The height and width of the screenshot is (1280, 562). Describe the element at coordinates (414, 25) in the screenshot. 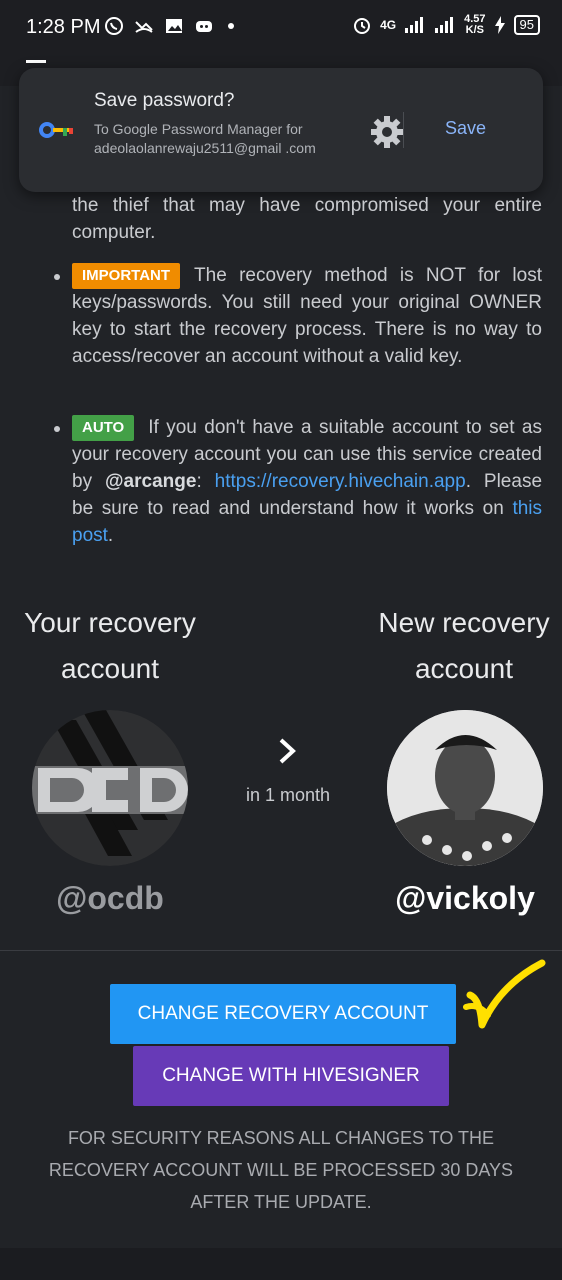

I see `signal-icon` at that location.